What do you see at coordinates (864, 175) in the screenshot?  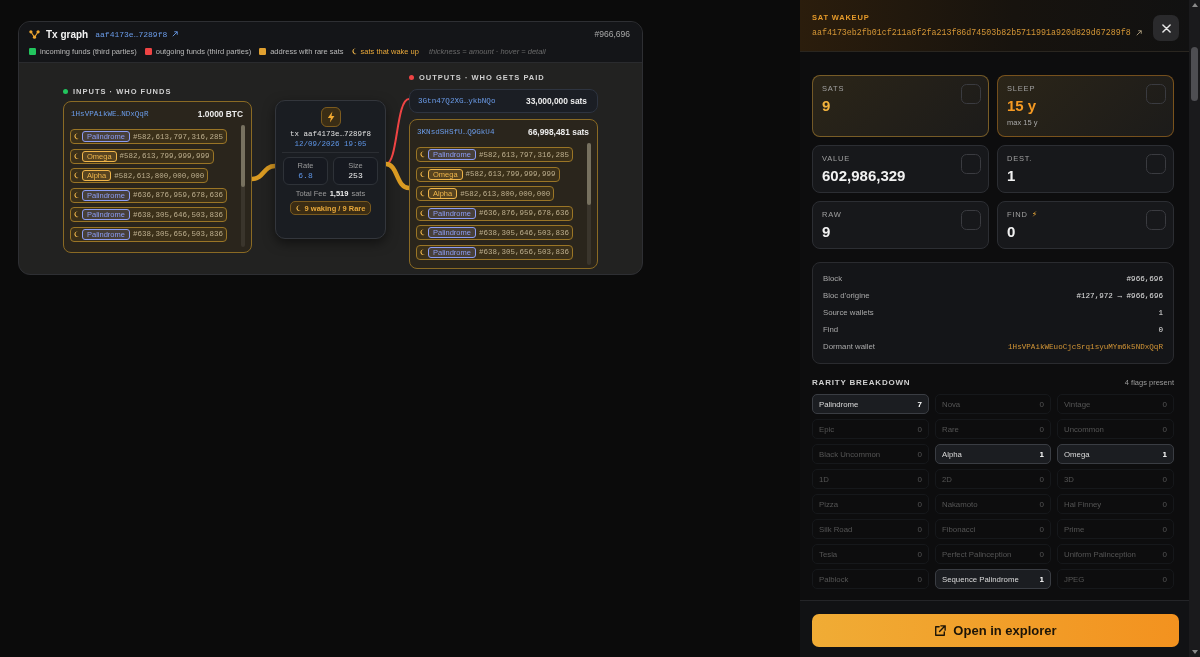 I see `stat-value: 602,986,329` at bounding box center [864, 175].